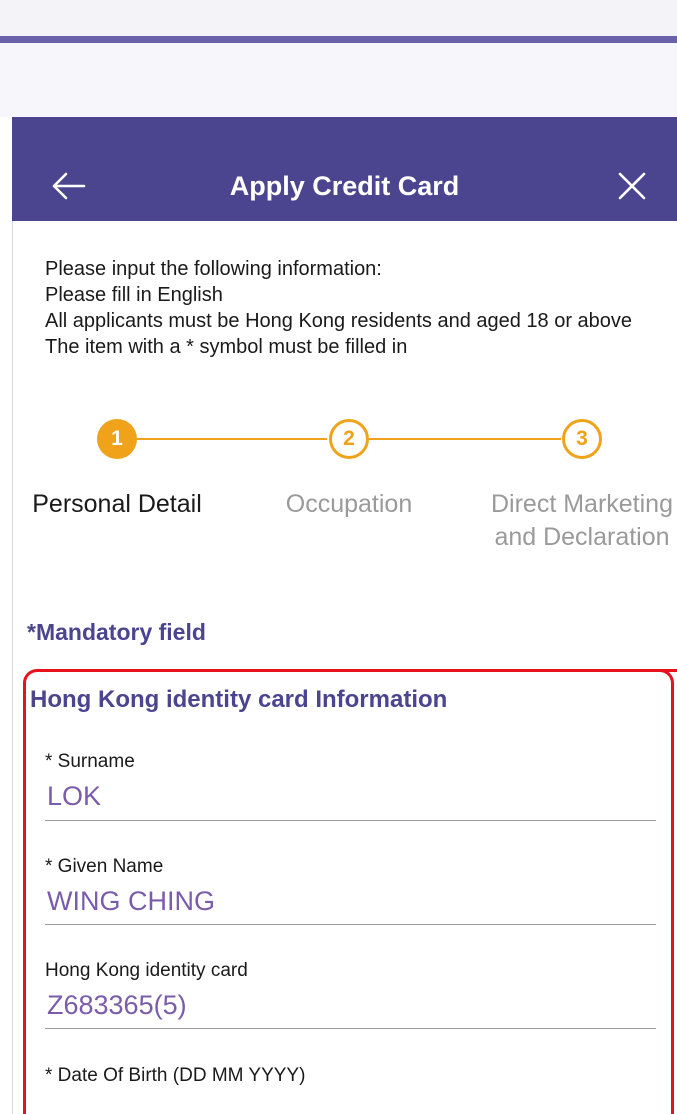  Describe the element at coordinates (134, 295) in the screenshot. I see `instruction-line: Please fill in English` at that location.